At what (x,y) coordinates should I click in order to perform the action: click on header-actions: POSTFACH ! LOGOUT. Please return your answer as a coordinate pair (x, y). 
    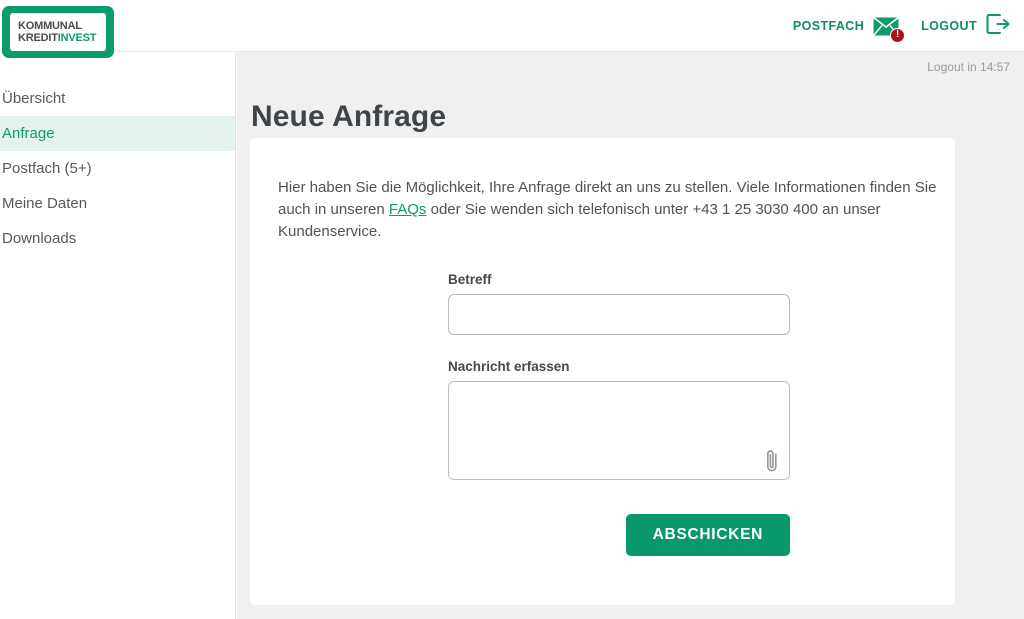
    Looking at the image, I should click on (901, 26).